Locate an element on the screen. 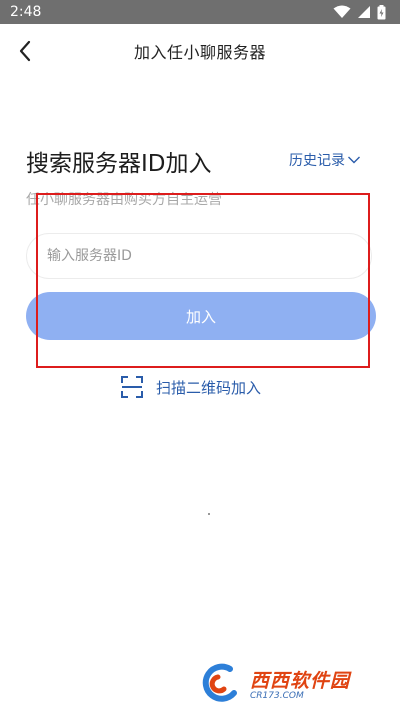 The height and width of the screenshot is (711, 400). title-bar: 加入任小聊服务器 is located at coordinates (200, 51).